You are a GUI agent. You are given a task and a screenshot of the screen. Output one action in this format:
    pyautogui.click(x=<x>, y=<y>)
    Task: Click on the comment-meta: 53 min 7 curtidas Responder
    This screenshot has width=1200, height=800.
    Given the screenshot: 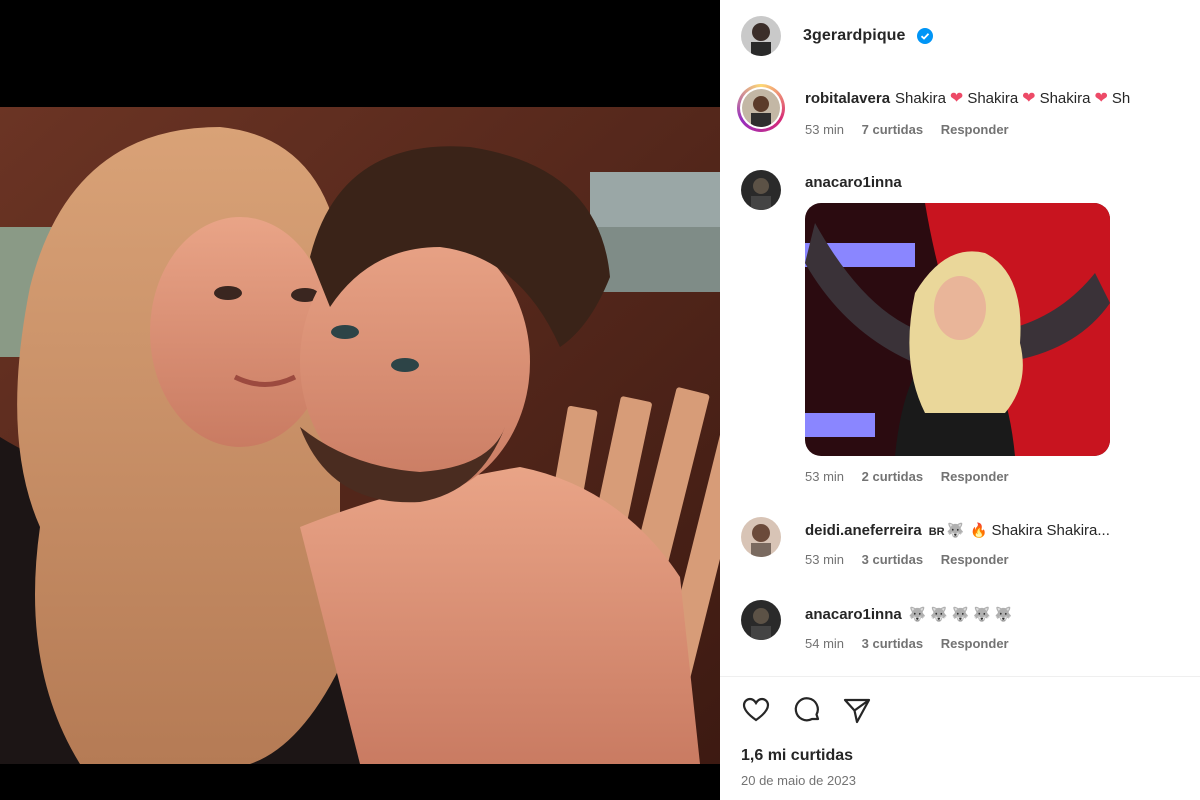 What is the action you would take?
    pyautogui.click(x=914, y=130)
    